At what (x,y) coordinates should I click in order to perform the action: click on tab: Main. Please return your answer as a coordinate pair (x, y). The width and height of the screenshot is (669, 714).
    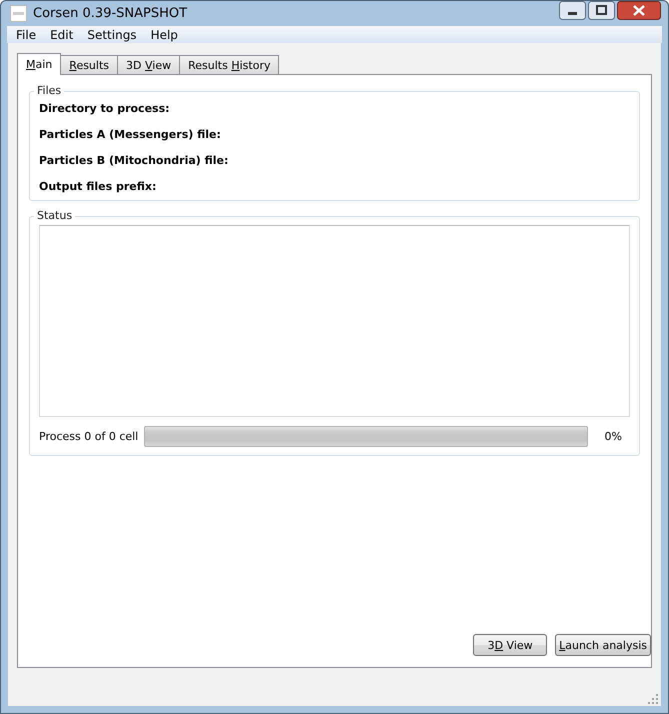
    Looking at the image, I should click on (39, 64).